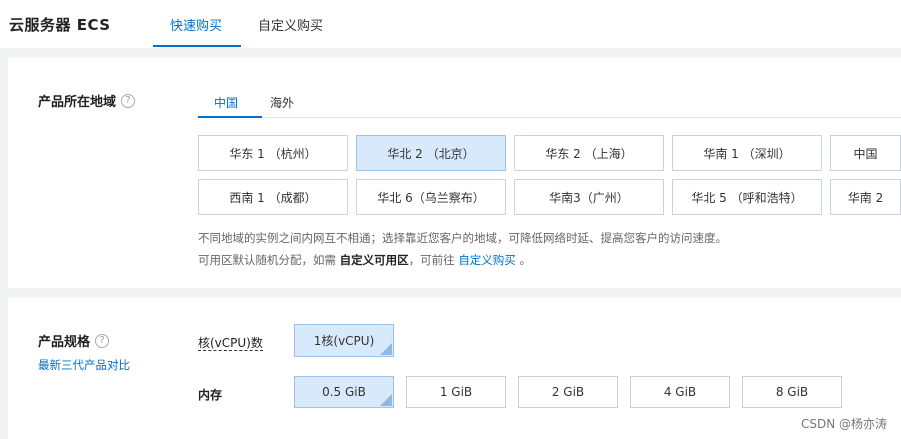 This screenshot has width=901, height=439. Describe the element at coordinates (210, 395) in the screenshot. I see `memory-label: 内存` at that location.